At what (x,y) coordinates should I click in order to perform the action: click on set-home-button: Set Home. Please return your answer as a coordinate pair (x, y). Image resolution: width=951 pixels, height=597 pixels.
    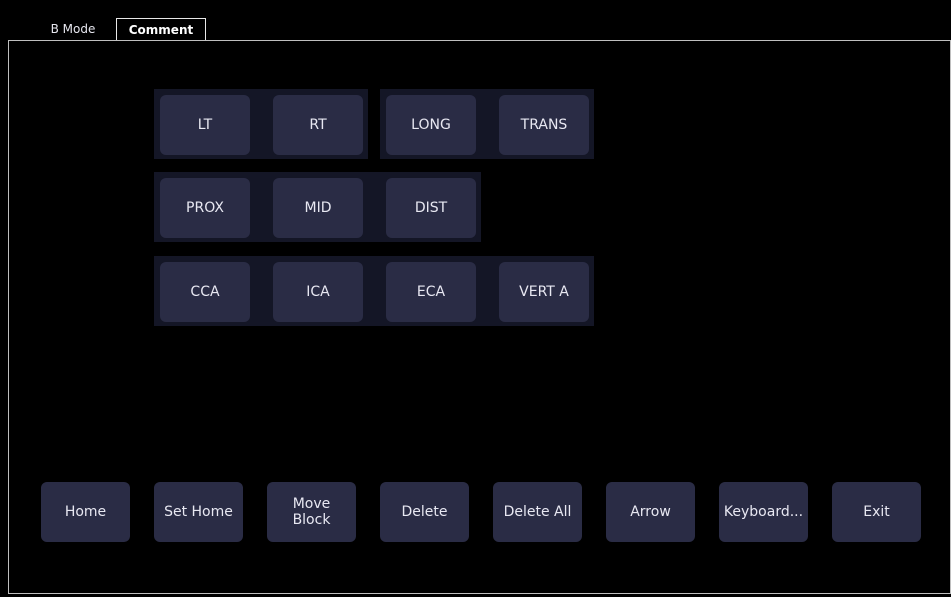
    Looking at the image, I should click on (198, 512).